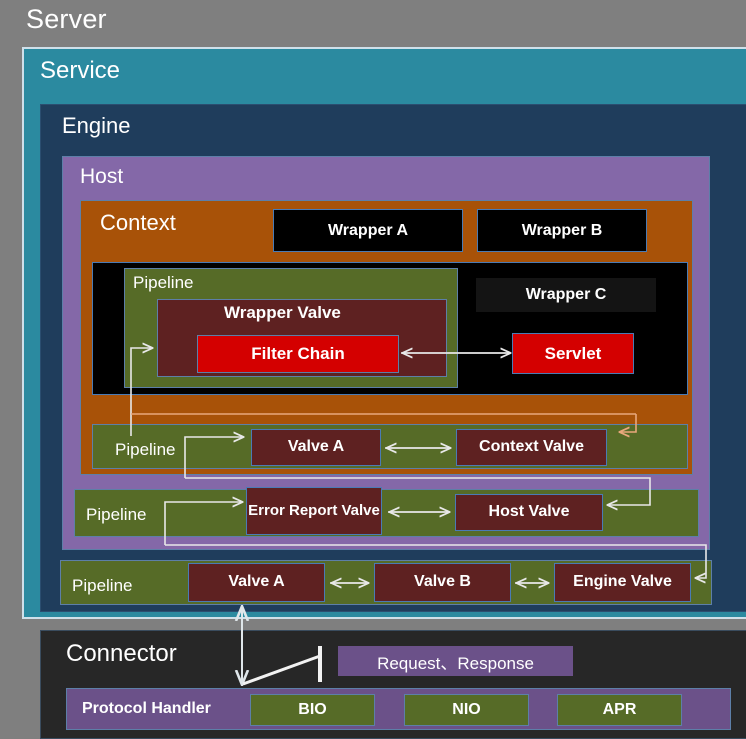  Describe the element at coordinates (102, 585) in the screenshot. I see `engine-pipeline-label: Pipeline` at that location.